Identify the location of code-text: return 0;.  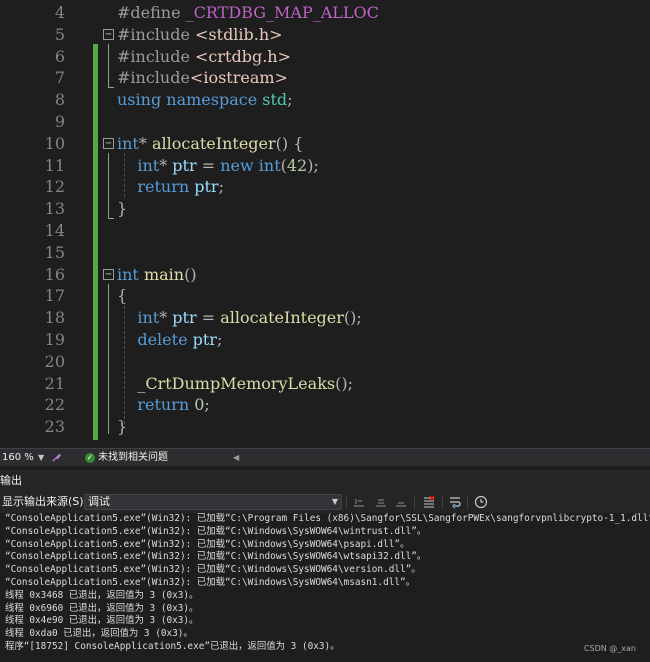
(163, 405).